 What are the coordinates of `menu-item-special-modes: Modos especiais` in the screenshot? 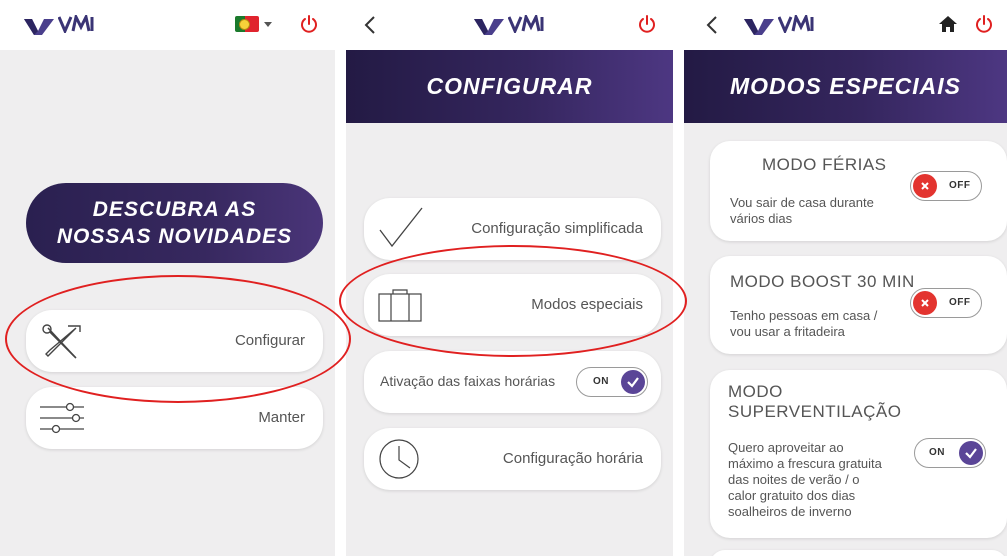 It's located at (512, 305).